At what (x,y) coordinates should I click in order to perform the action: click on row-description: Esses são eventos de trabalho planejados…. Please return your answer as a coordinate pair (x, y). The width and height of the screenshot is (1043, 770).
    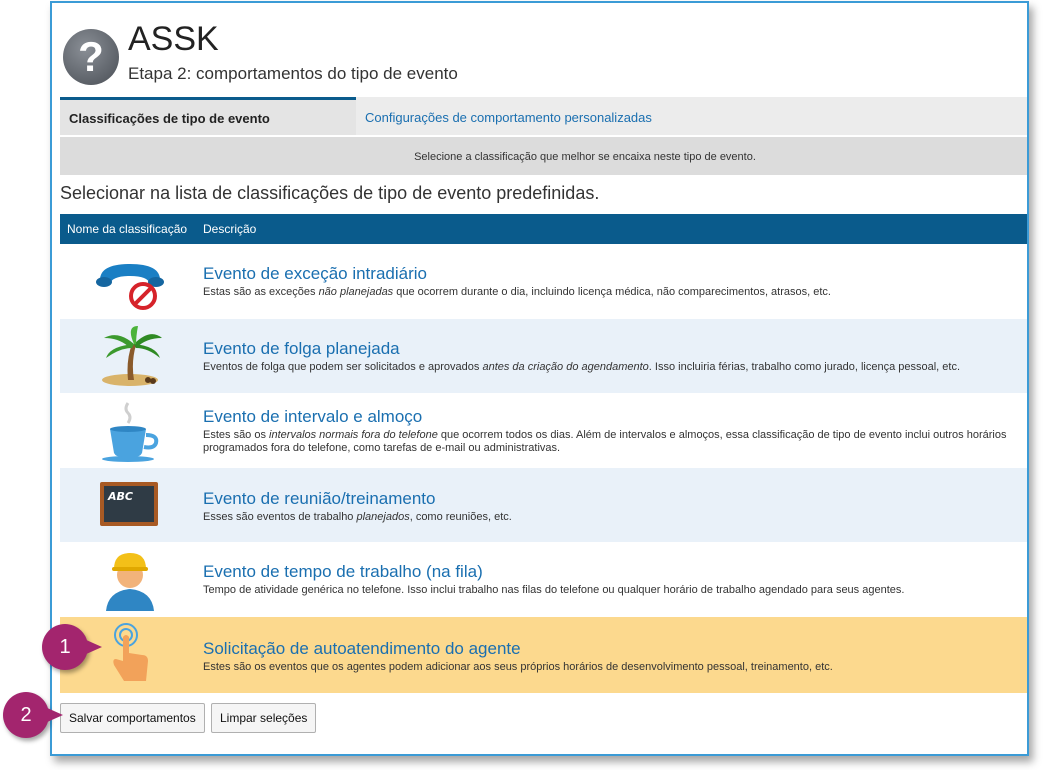
    Looking at the image, I should click on (357, 517).